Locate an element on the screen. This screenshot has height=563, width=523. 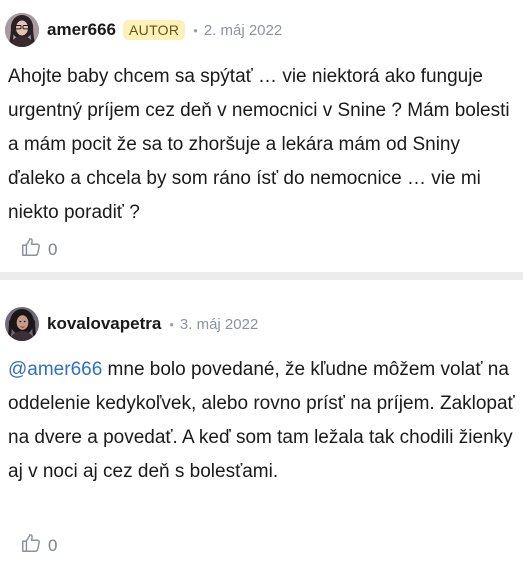
post-date: 3. máj 2022 is located at coordinates (219, 324).